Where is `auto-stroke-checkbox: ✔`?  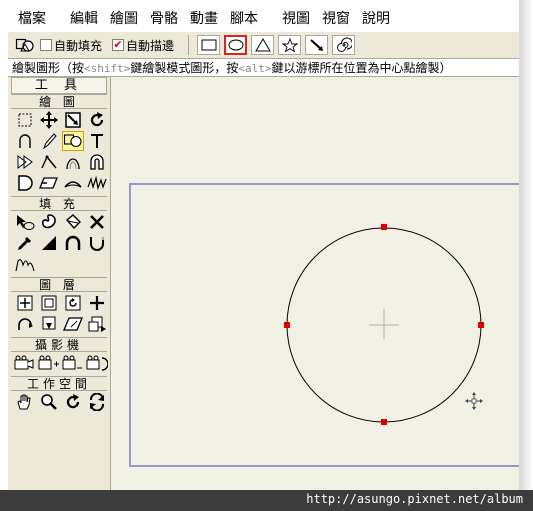
auto-stroke-checkbox: ✔ is located at coordinates (118, 45).